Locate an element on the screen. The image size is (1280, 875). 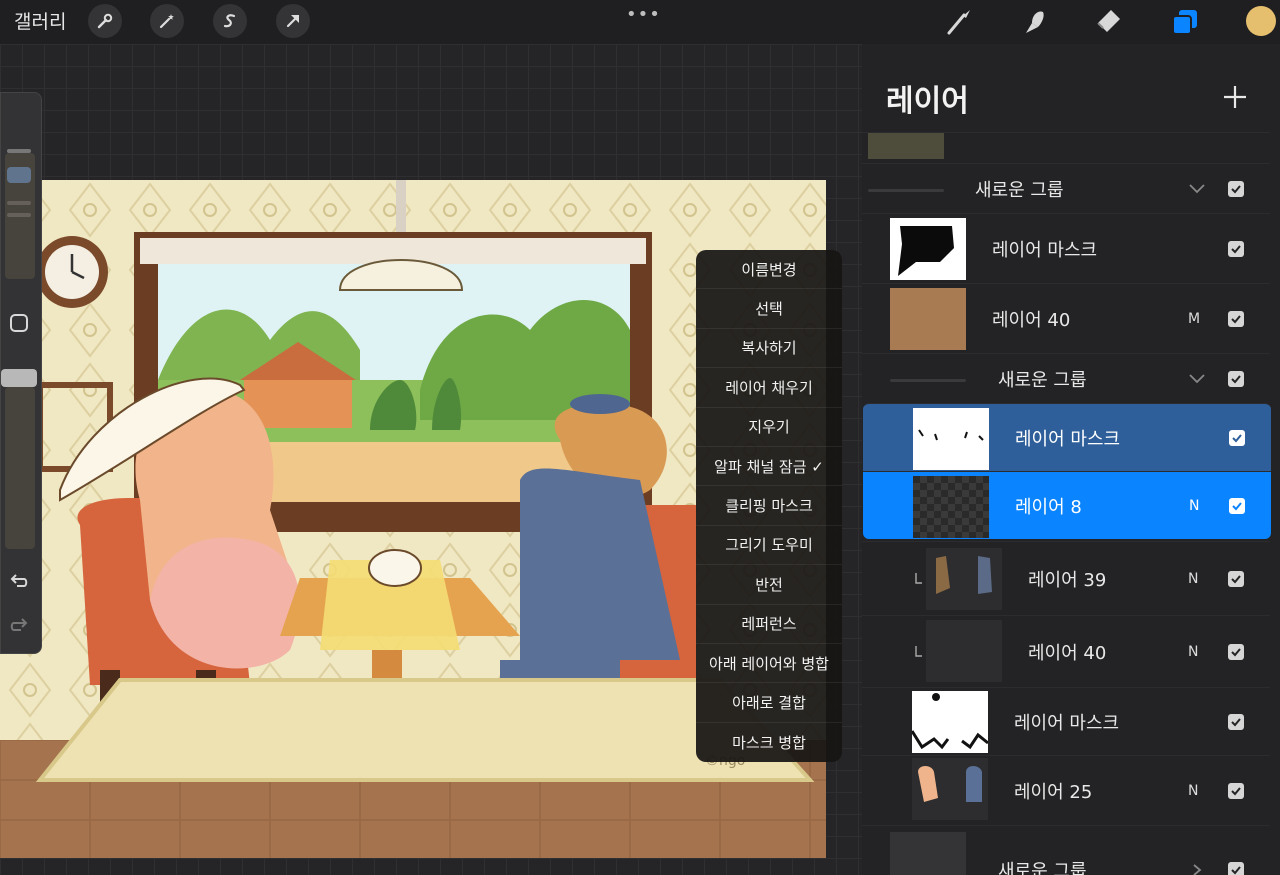
menu-item-alpha-lock: 알파 채널 잠금 ✓ is located at coordinates (769, 467).